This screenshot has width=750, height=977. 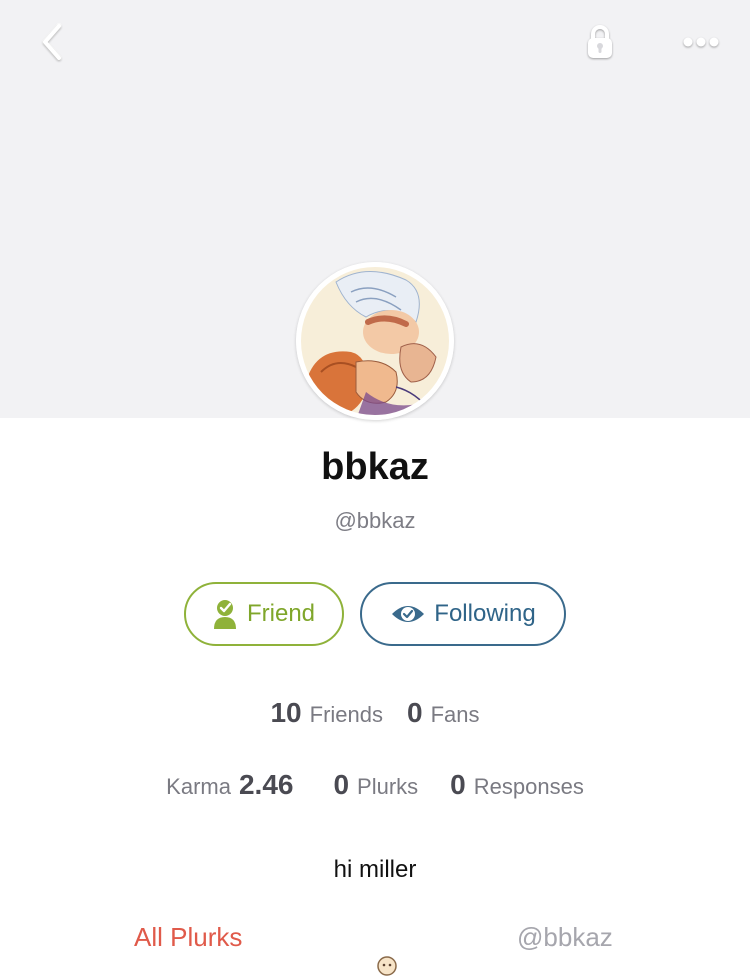 I want to click on friends-count: 10, so click(x=286, y=712).